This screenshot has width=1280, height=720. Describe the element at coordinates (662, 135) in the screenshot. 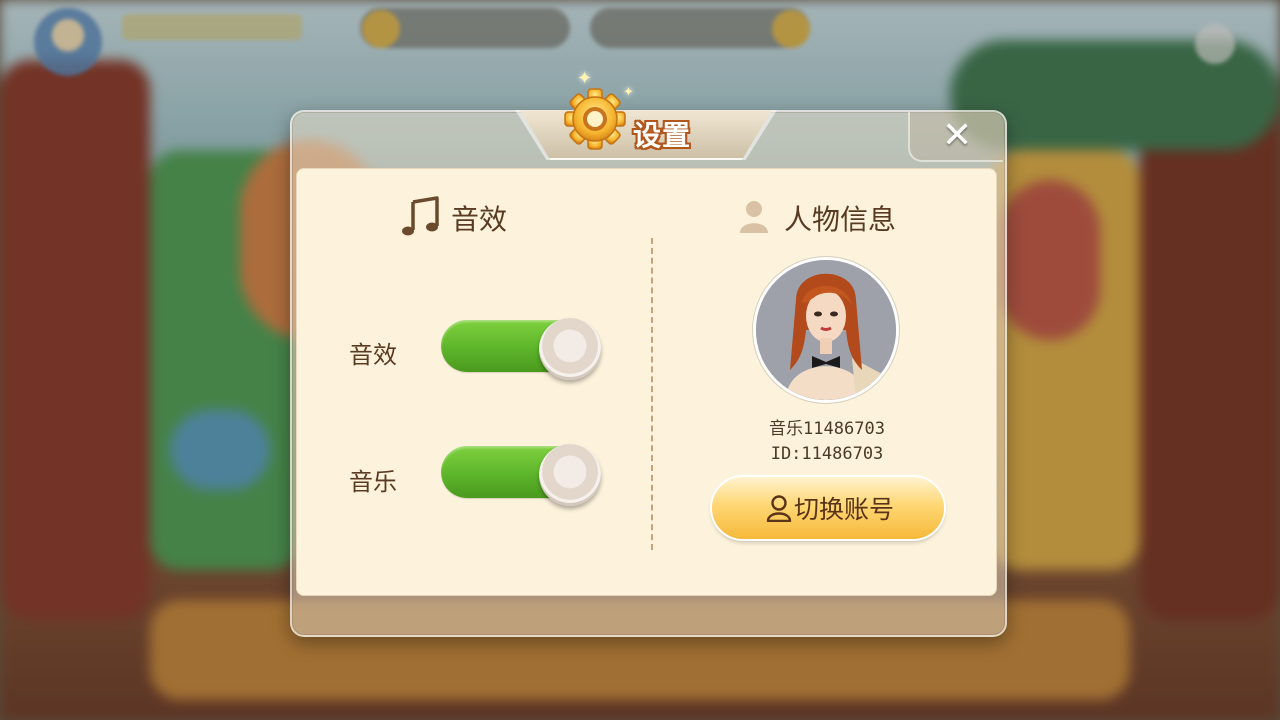

I see `dialog-title: 设置` at that location.